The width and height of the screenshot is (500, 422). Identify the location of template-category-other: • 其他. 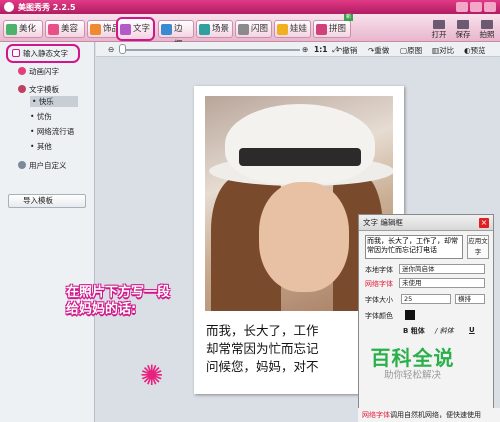
(41, 146).